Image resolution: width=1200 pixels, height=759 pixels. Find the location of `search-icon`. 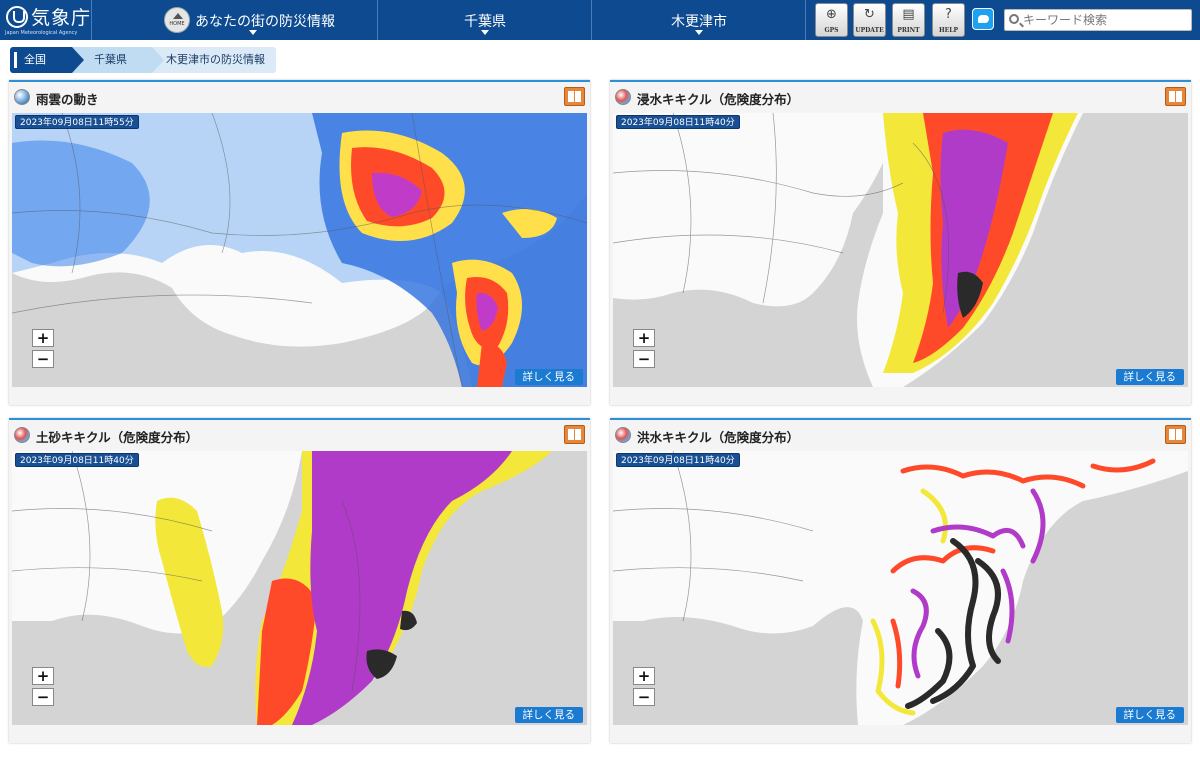

search-icon is located at coordinates (1014, 19).